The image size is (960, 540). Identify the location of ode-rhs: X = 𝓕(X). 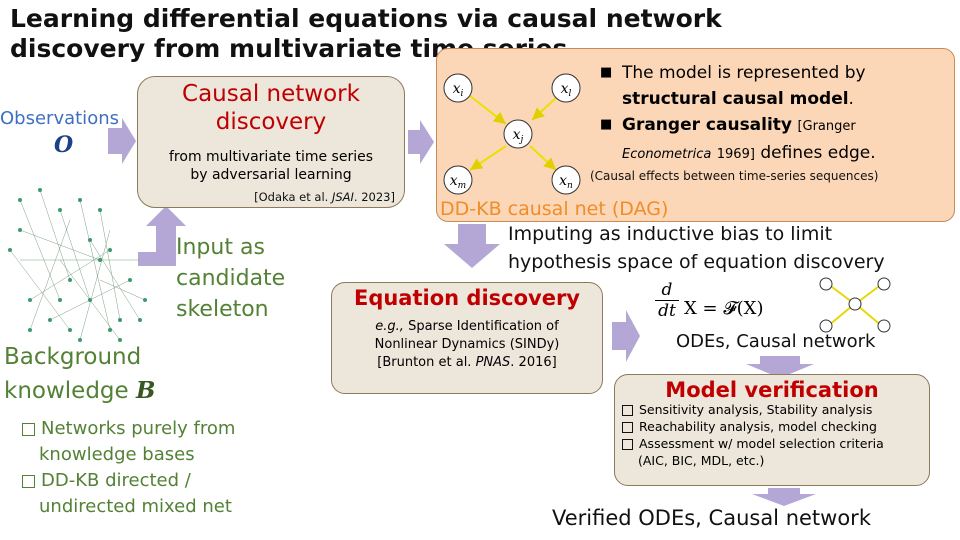
(724, 308).